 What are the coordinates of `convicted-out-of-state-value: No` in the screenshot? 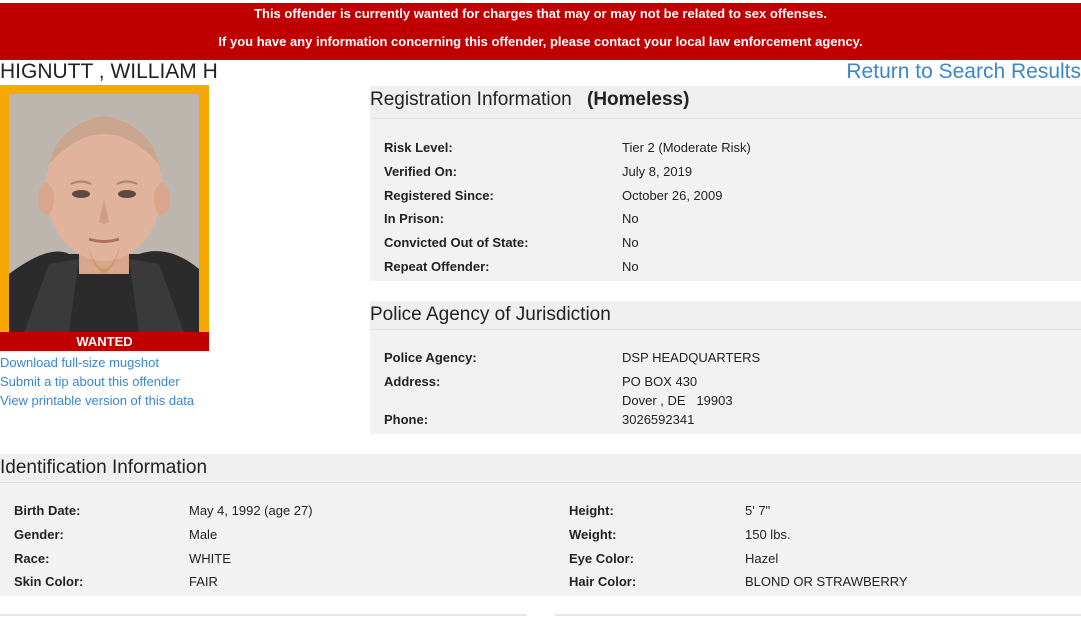 It's located at (630, 242).